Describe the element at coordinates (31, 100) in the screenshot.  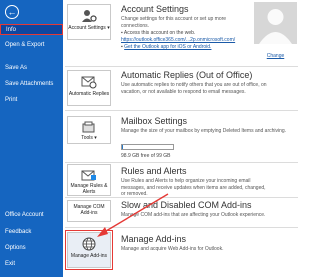
I see `sidebar-item-print: Print` at that location.